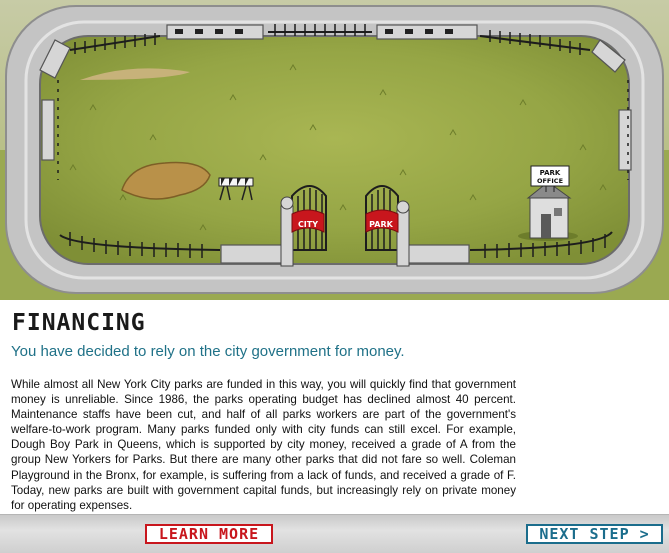 The width and height of the screenshot is (669, 553). Describe the element at coordinates (550, 181) in the screenshot. I see `office-sign-line2: OFFICE` at that location.